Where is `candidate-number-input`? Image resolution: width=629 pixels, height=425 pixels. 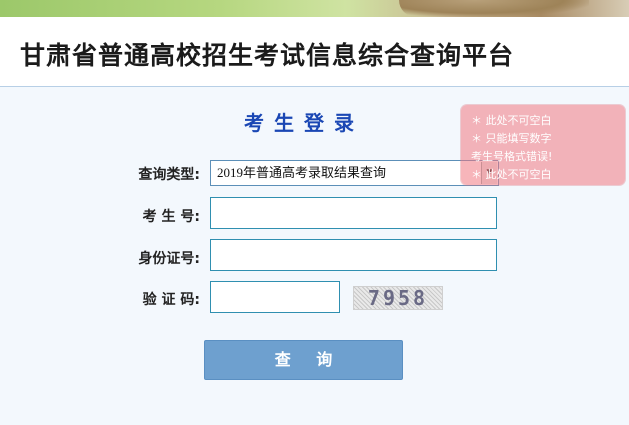
candidate-number-input is located at coordinates (353, 213).